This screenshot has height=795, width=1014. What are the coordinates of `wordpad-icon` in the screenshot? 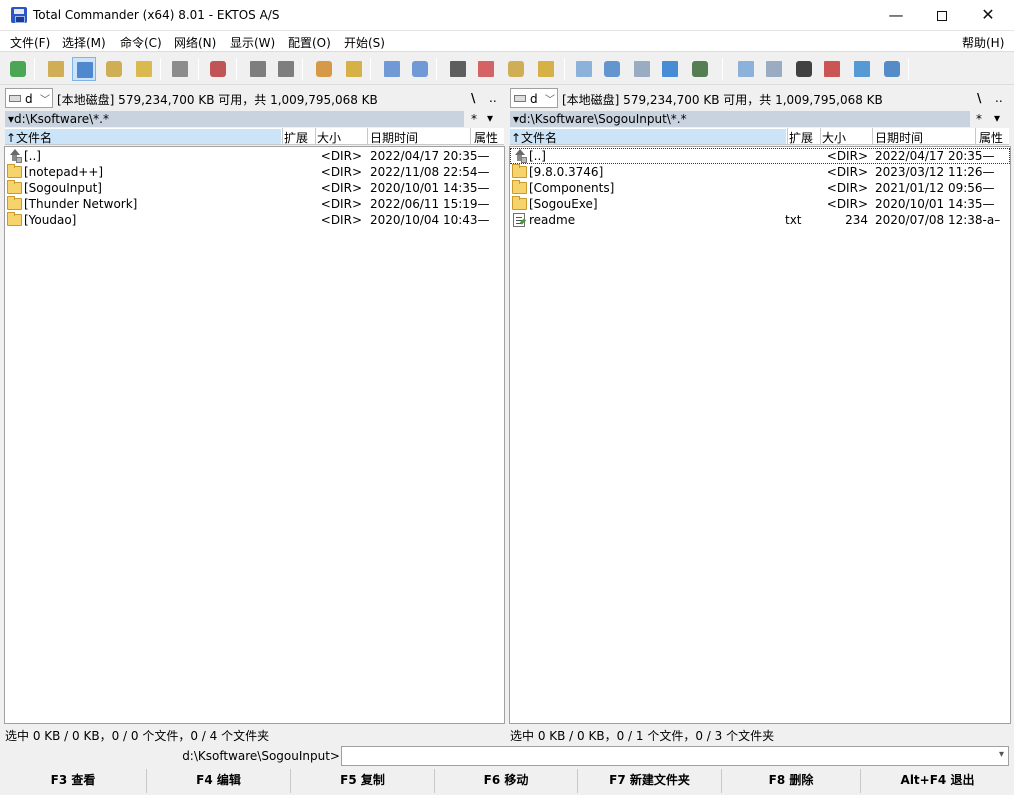 It's located at (746, 69).